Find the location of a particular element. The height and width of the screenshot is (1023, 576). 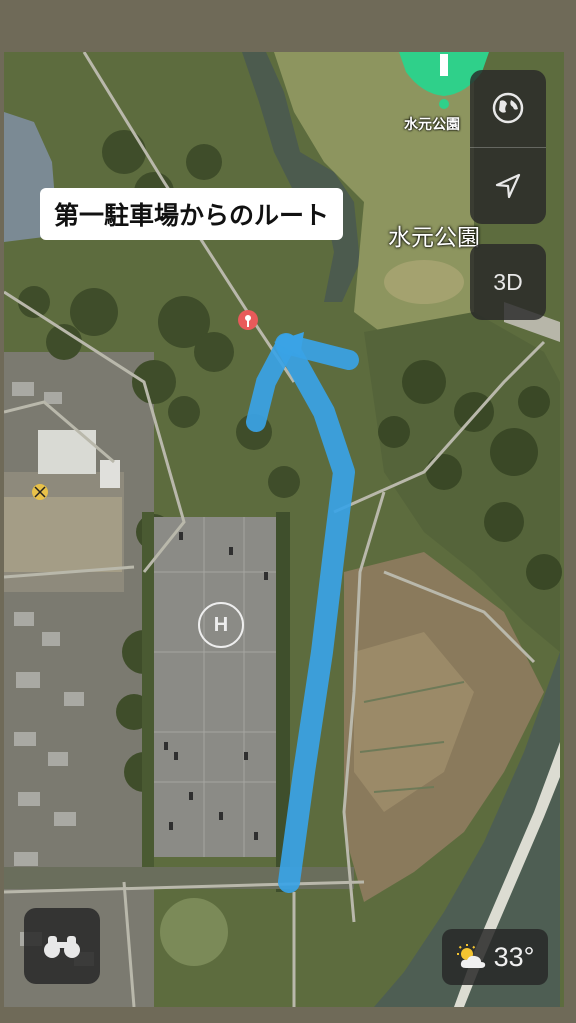

three-d-button: 3D is located at coordinates (508, 282).